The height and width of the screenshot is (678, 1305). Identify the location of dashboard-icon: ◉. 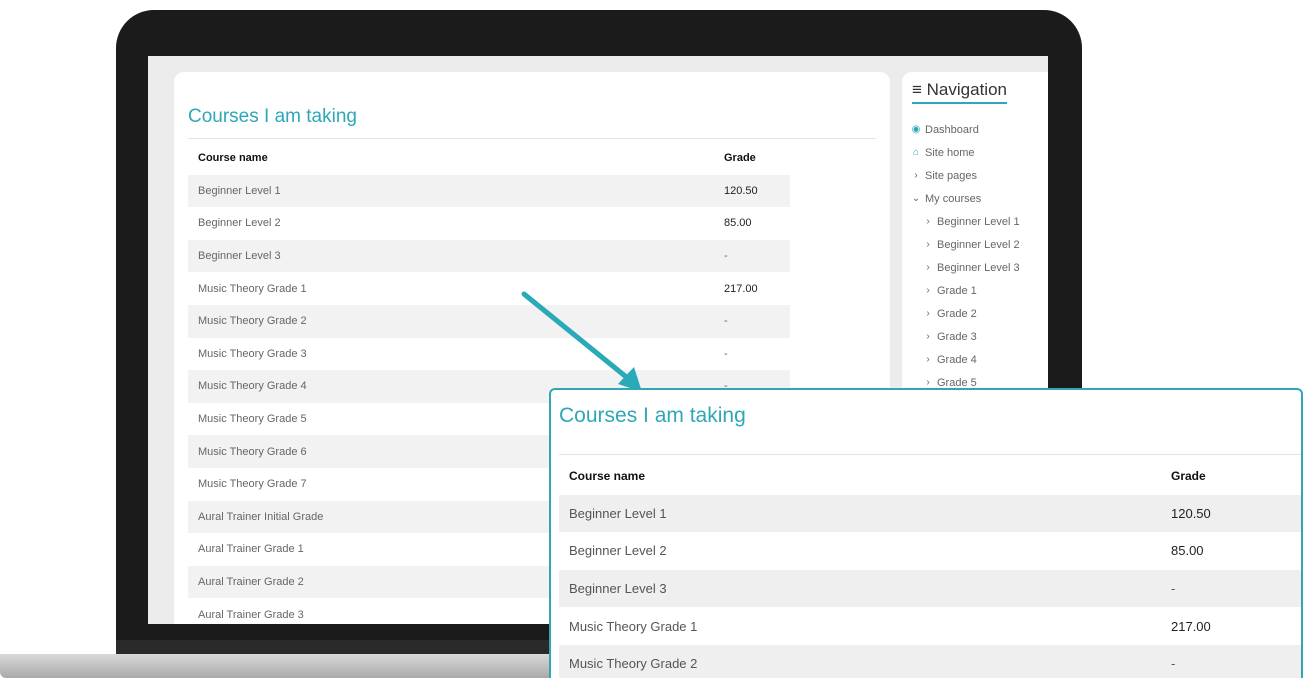
(916, 129).